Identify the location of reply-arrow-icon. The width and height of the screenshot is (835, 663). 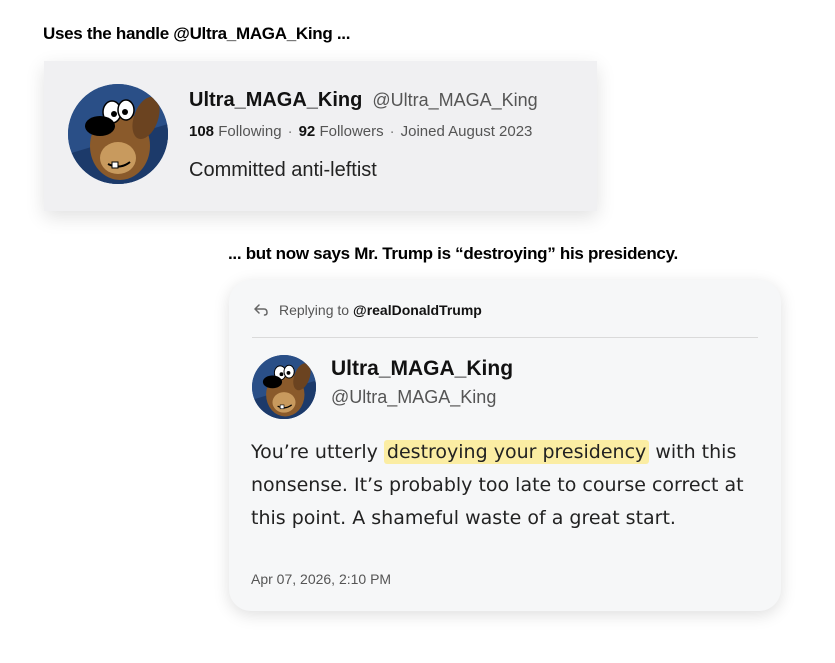
(261, 310).